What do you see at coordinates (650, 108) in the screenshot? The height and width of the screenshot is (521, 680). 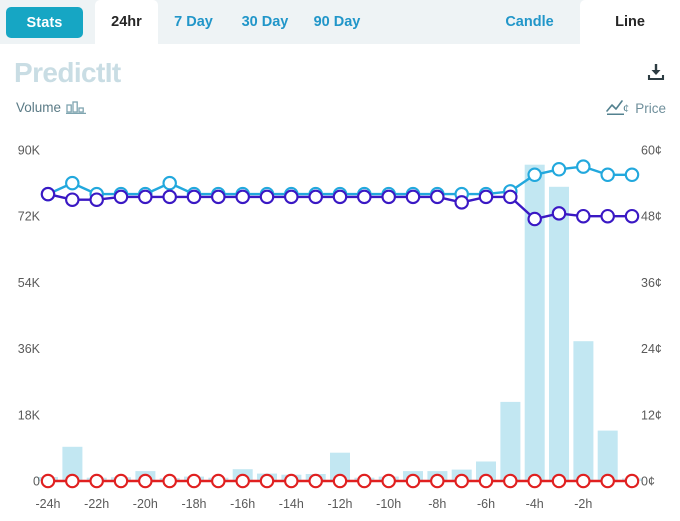 I see `price-label: Price` at bounding box center [650, 108].